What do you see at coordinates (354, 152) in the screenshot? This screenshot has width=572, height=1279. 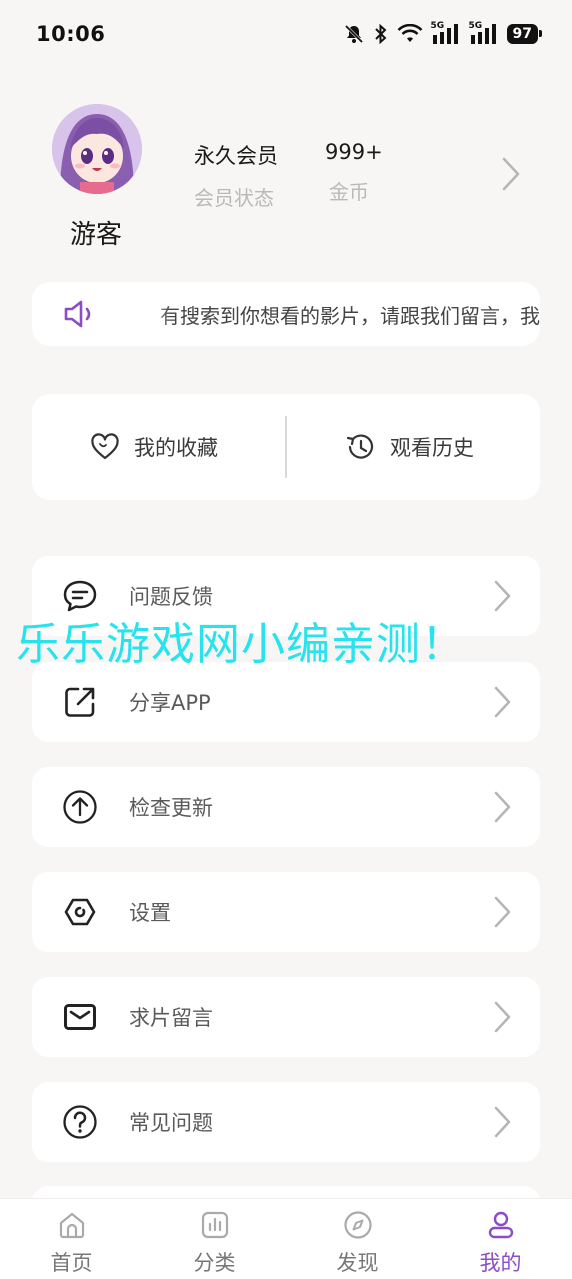 I see `coins-value: 999+` at bounding box center [354, 152].